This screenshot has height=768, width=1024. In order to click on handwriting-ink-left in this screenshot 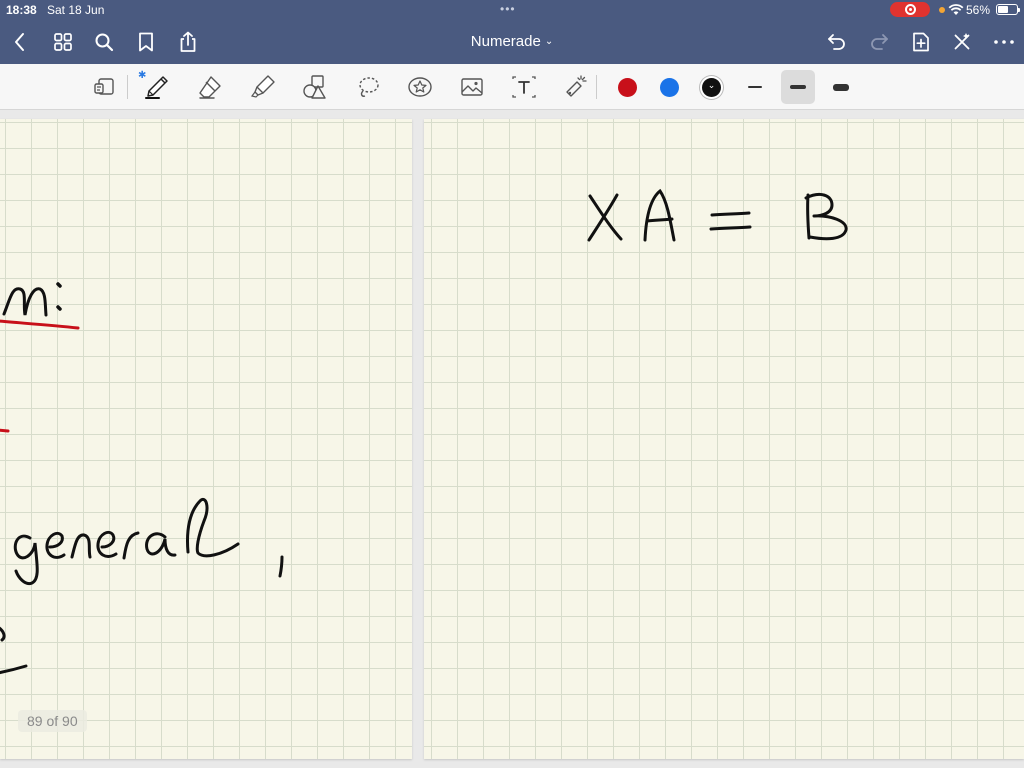, I will do `click(142, 478)`.